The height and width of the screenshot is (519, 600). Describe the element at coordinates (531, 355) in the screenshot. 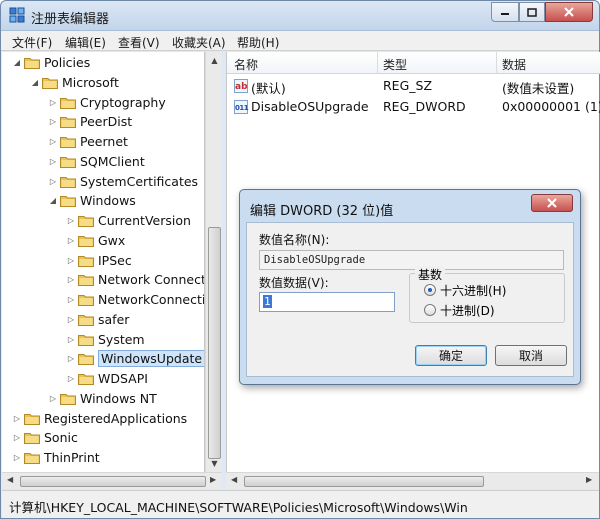

I see `cancel-button: 取消` at that location.